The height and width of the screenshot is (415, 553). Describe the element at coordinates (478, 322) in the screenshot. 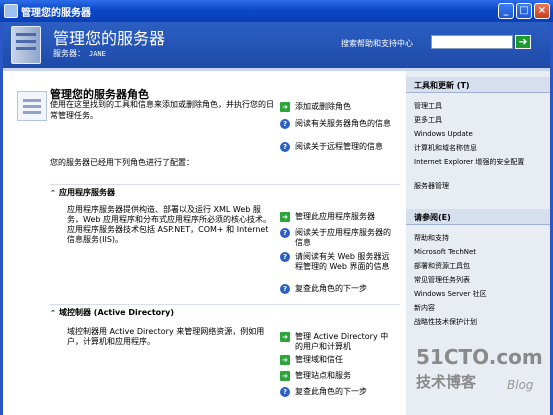

I see `sidebar-item-security-program: 战略性技术保护计划` at that location.